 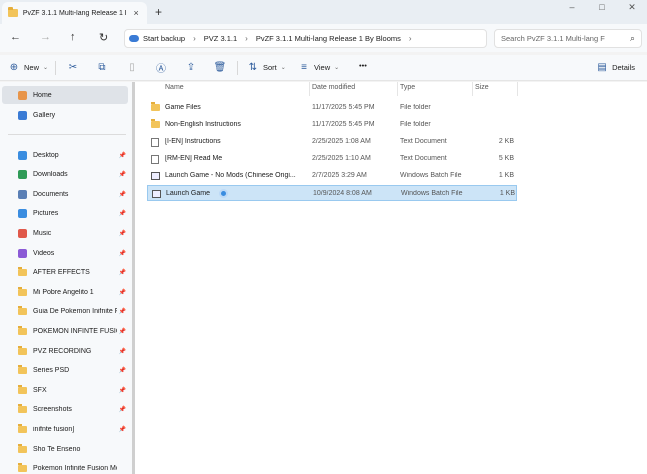 What do you see at coordinates (623, 67) in the screenshot?
I see `details-label: Details` at bounding box center [623, 67].